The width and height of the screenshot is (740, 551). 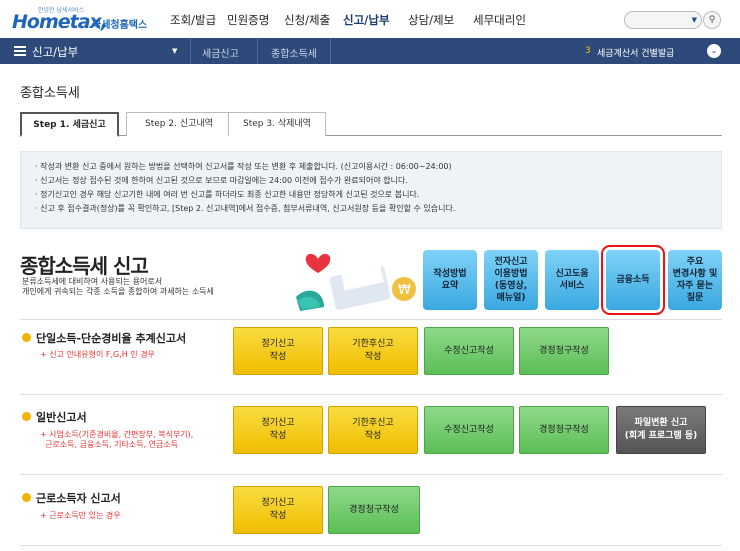 I want to click on e-filing-guide-button: 전자신고 이용방법 (동영상, 매뉴얼), so click(x=511, y=280).